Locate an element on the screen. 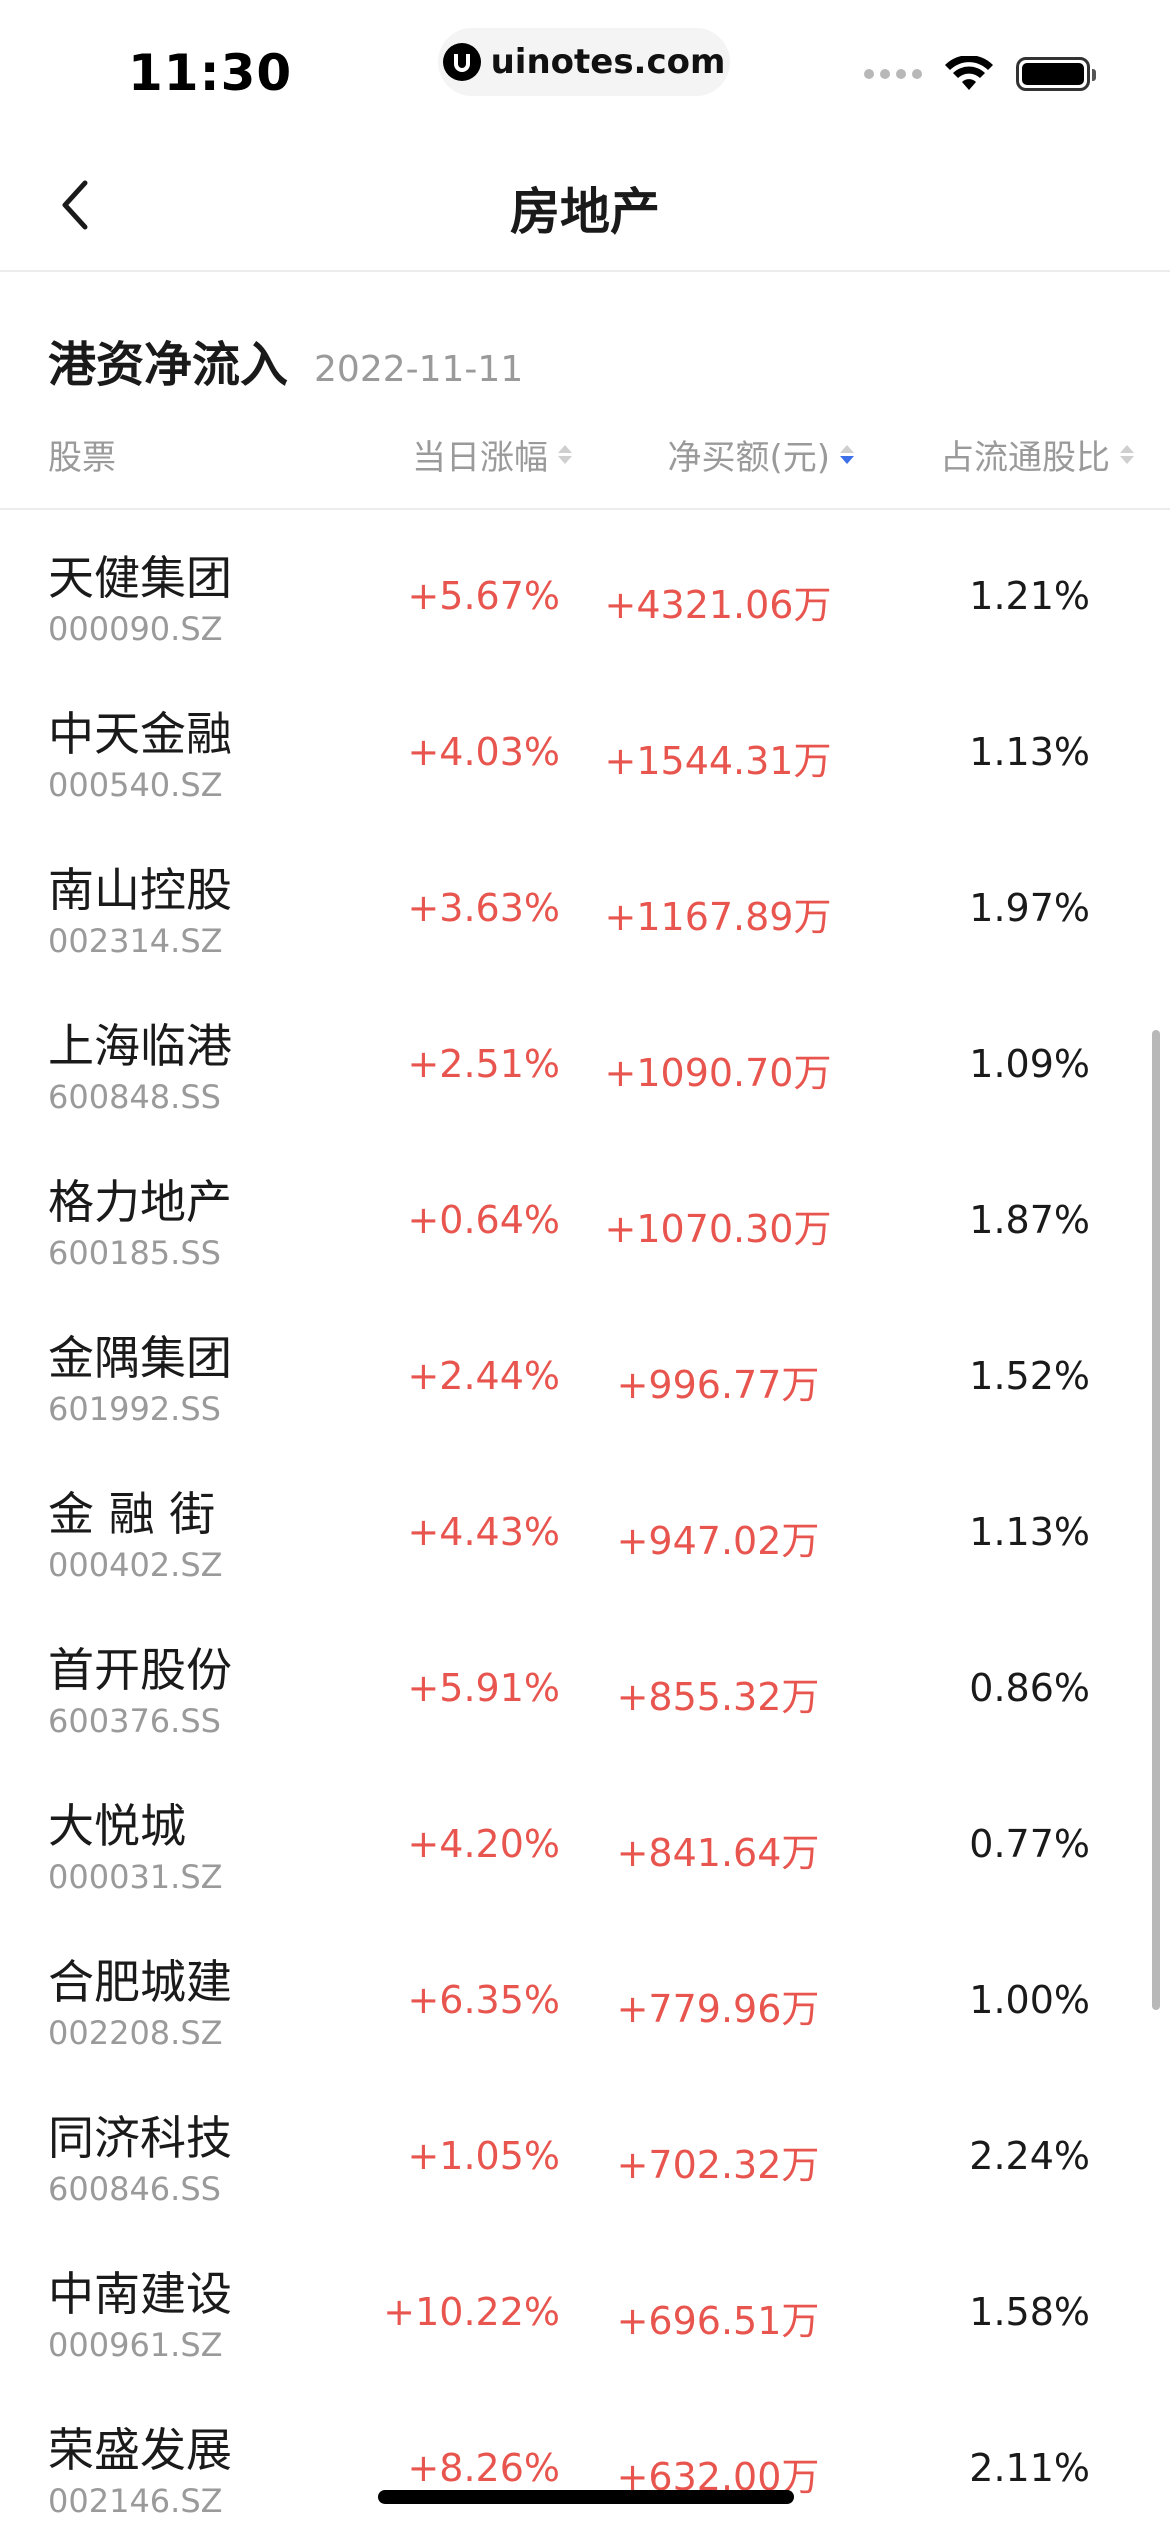 This screenshot has width=1170, height=2538. stock-code: 000961.SZ is located at coordinates (135, 2345).